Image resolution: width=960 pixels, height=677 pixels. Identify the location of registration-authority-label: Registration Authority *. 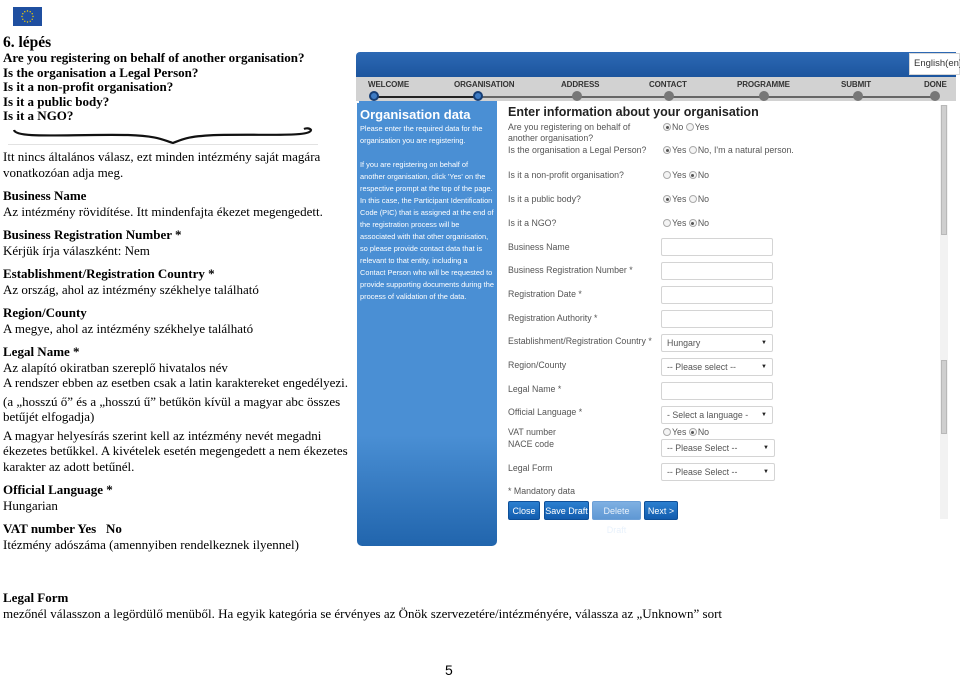
(553, 318).